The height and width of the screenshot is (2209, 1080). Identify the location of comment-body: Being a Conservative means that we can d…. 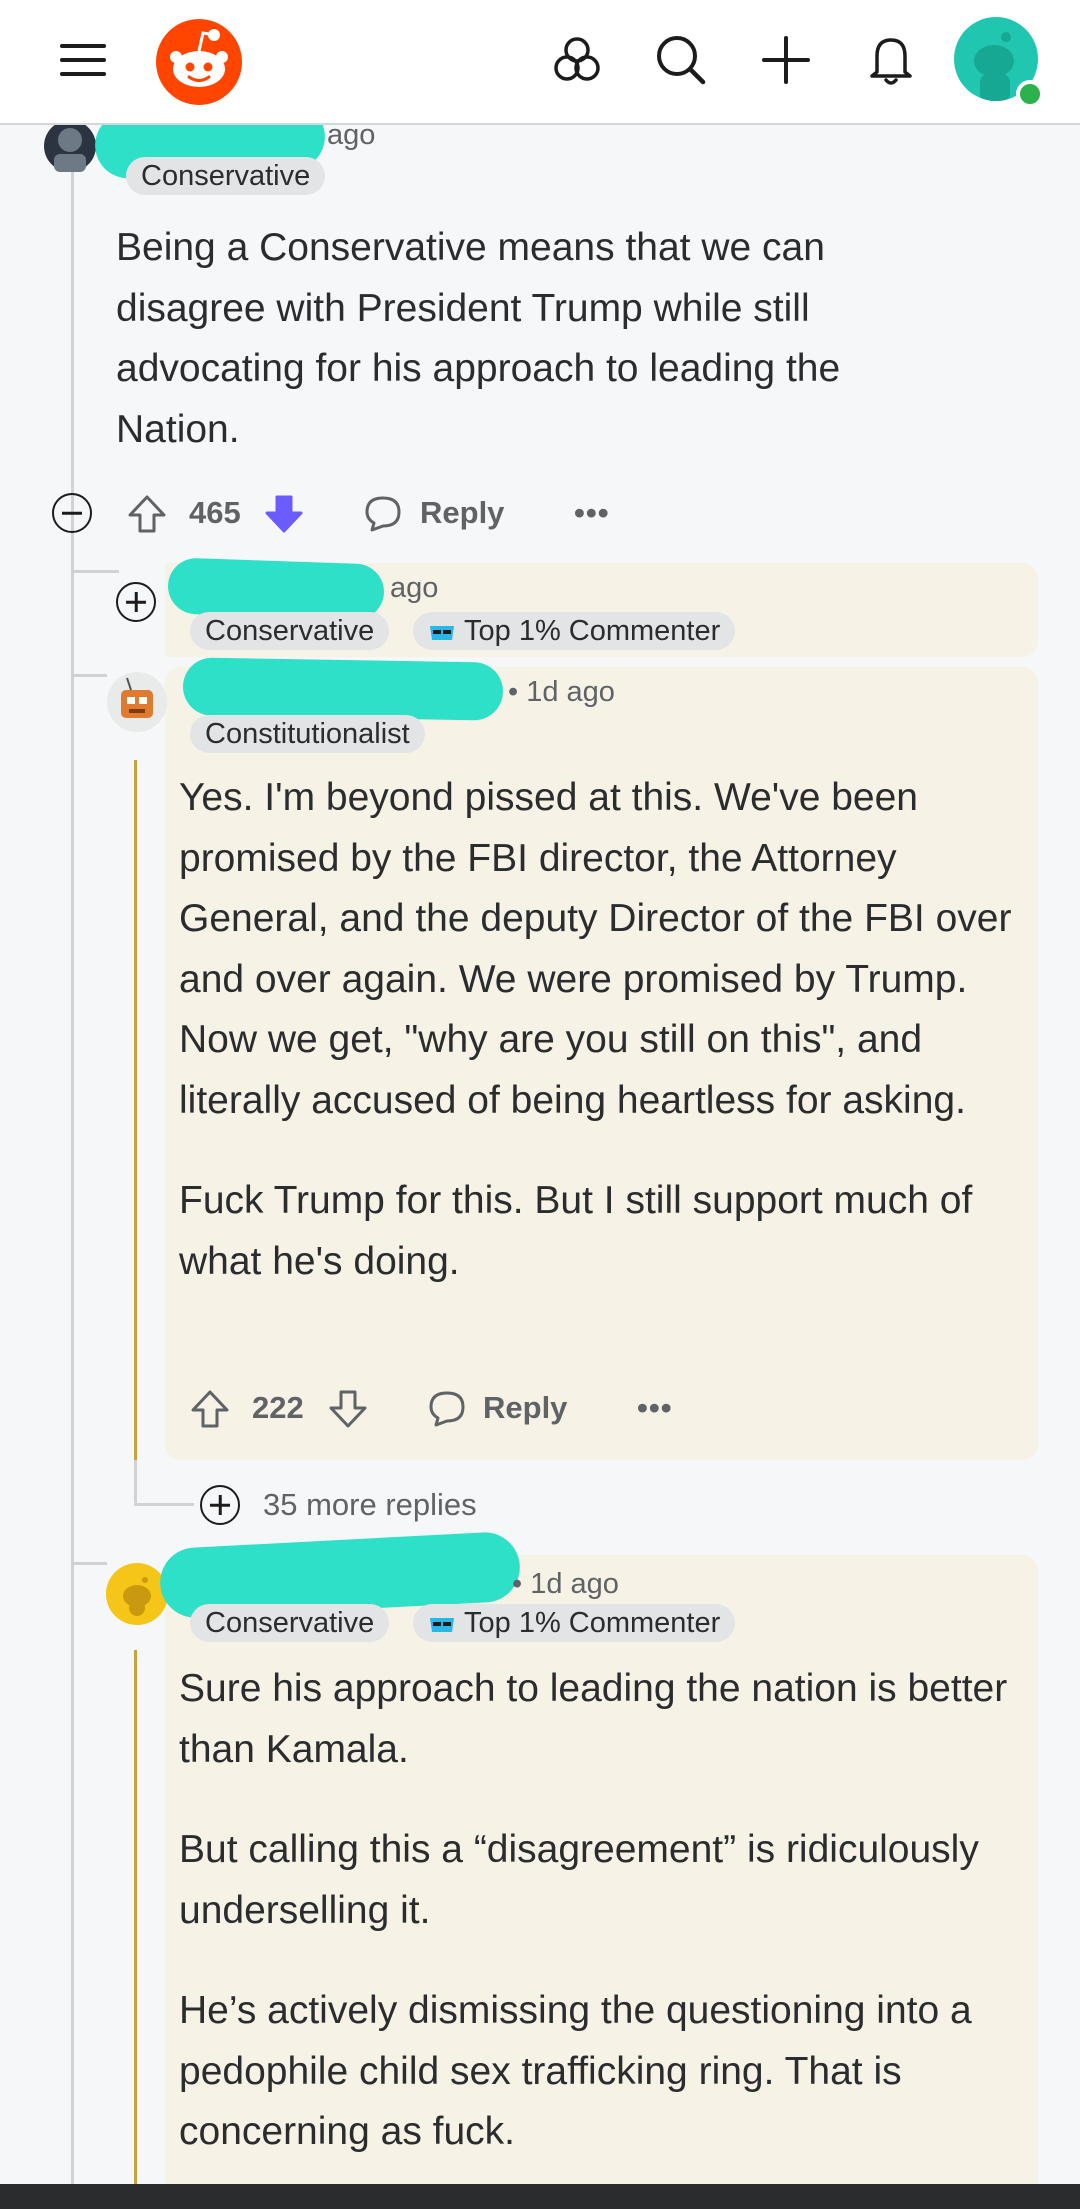
(478, 338).